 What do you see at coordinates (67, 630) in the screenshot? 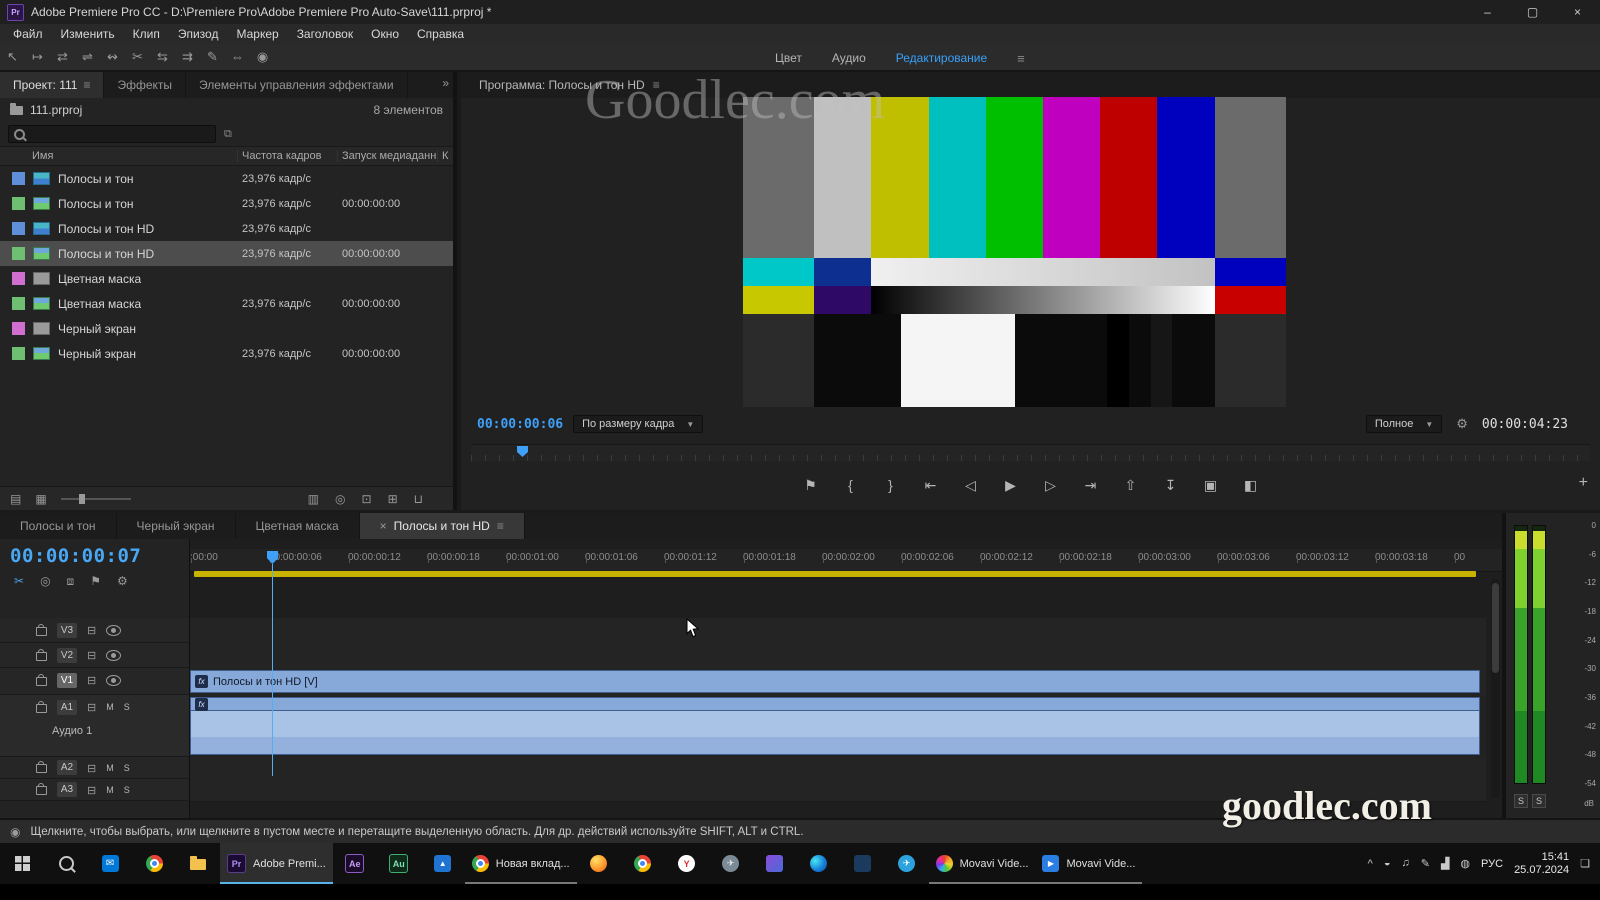
I see `track-target-button: V3` at bounding box center [67, 630].